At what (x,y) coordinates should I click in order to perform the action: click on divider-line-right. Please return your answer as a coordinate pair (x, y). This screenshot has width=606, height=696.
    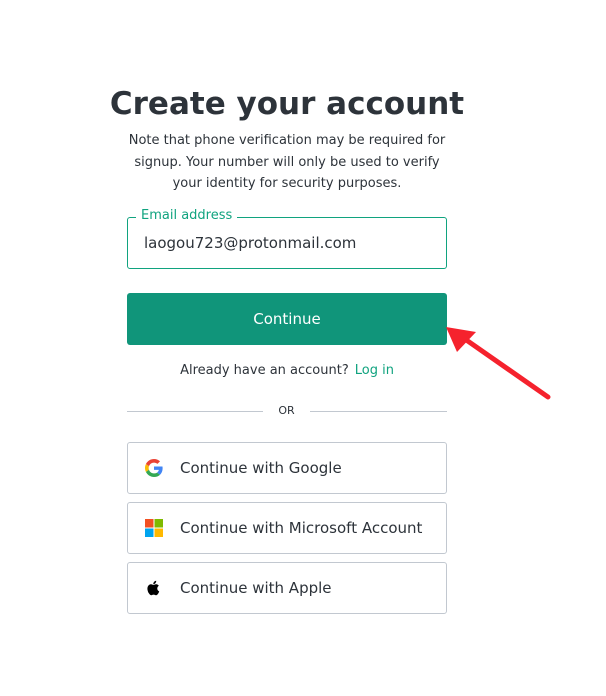
    Looking at the image, I should click on (378, 411).